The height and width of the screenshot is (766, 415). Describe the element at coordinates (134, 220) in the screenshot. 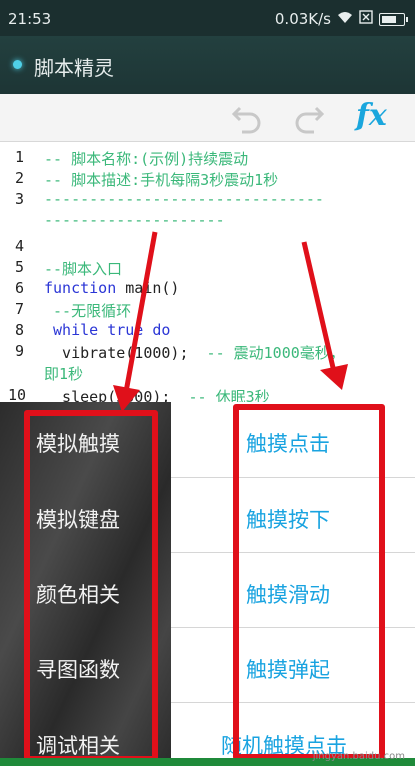

I see `code-line-3-wrap: --------------------` at that location.